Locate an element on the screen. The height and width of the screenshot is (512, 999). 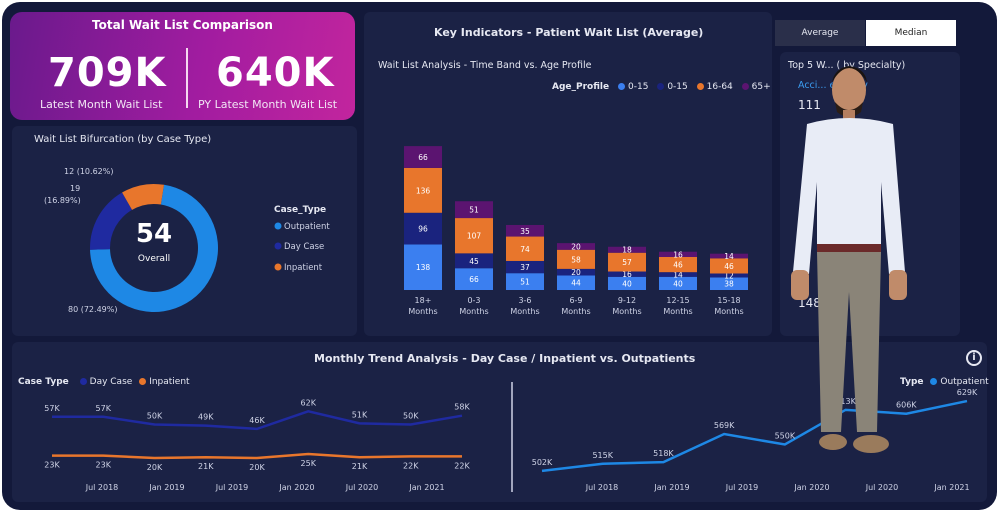
bar-category-label: 18+ is located at coordinates (423, 300).